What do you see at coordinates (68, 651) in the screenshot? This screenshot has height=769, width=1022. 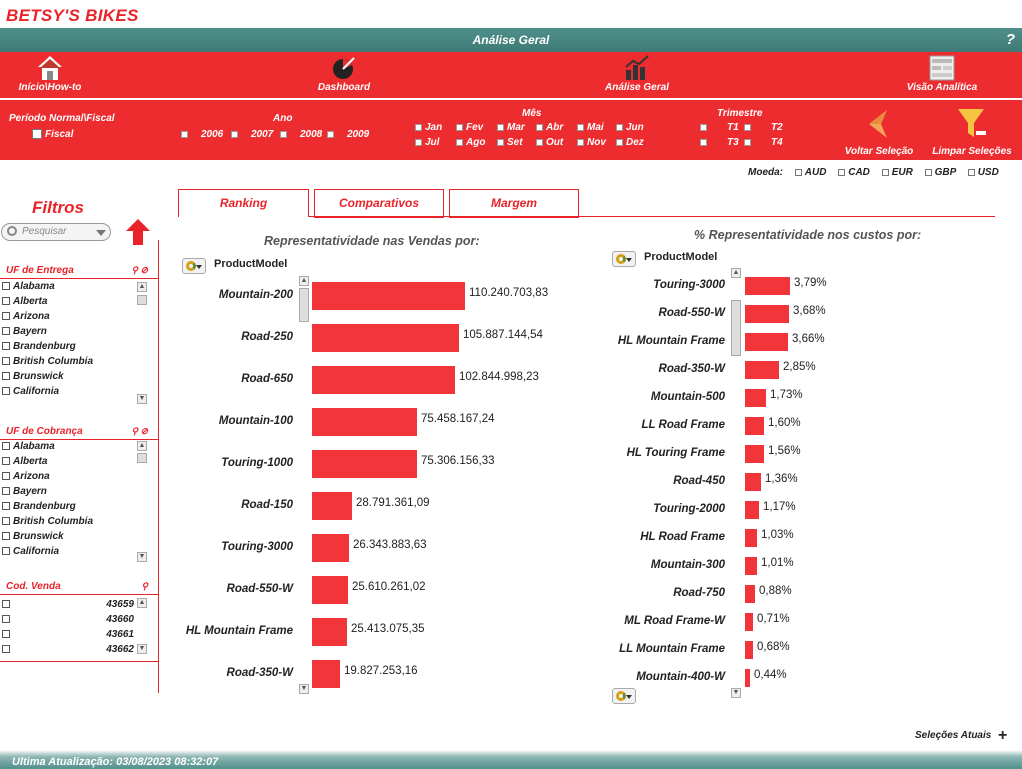 I see `list-item: 43662` at bounding box center [68, 651].